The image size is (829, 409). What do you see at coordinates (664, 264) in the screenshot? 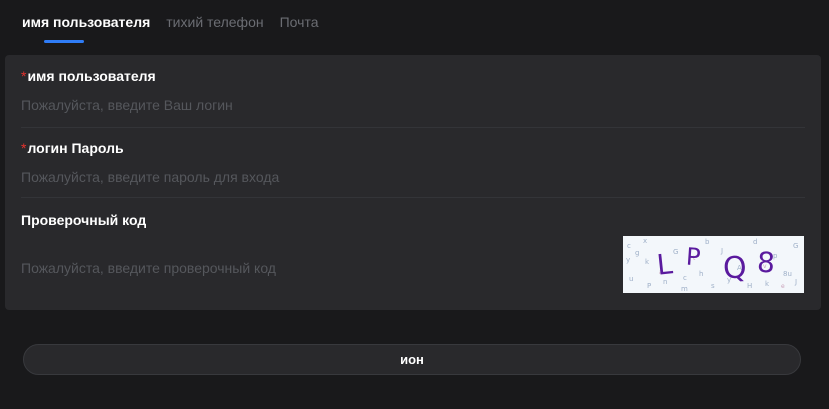
I see `captcha-glyph-l: L` at bounding box center [664, 264].